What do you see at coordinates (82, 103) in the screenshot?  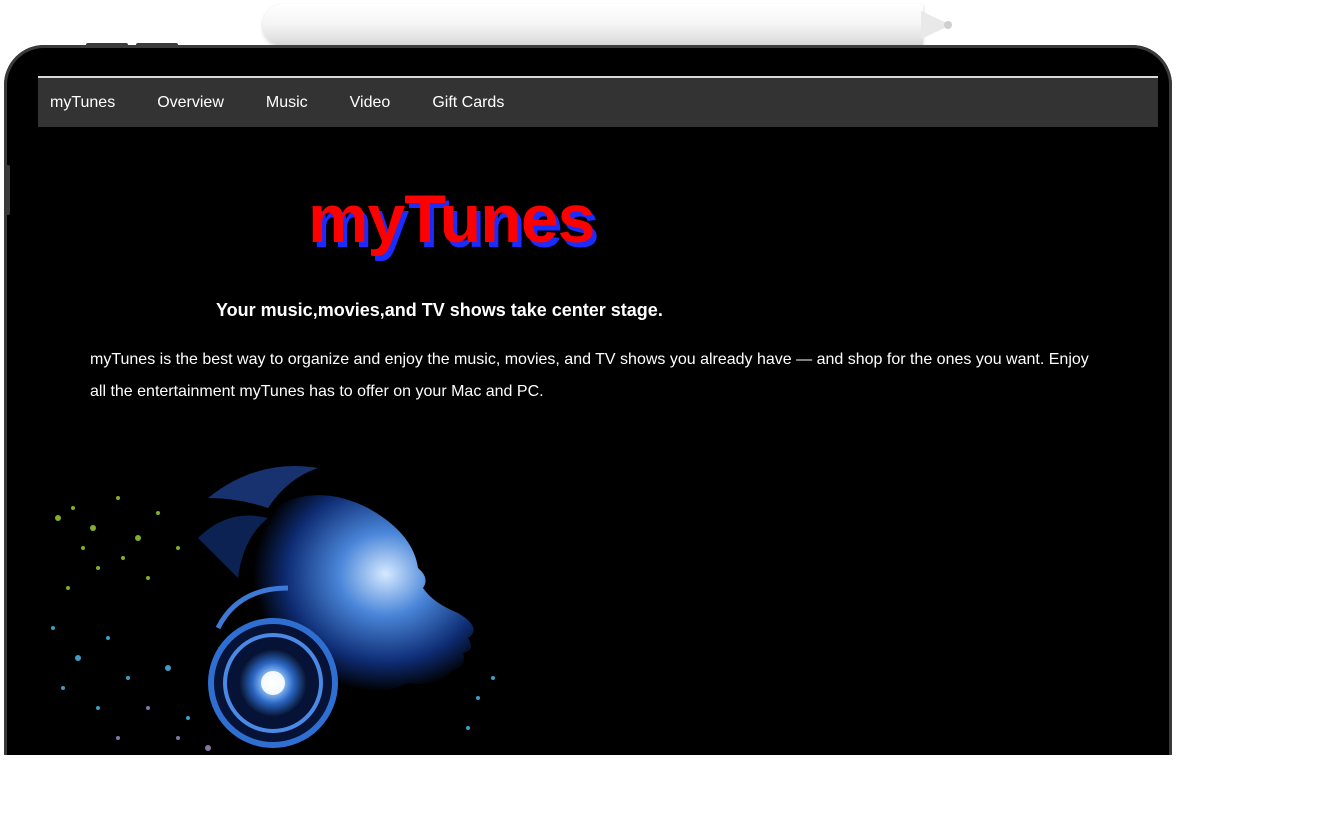 I see `nav-item-mytunes: myTunes` at bounding box center [82, 103].